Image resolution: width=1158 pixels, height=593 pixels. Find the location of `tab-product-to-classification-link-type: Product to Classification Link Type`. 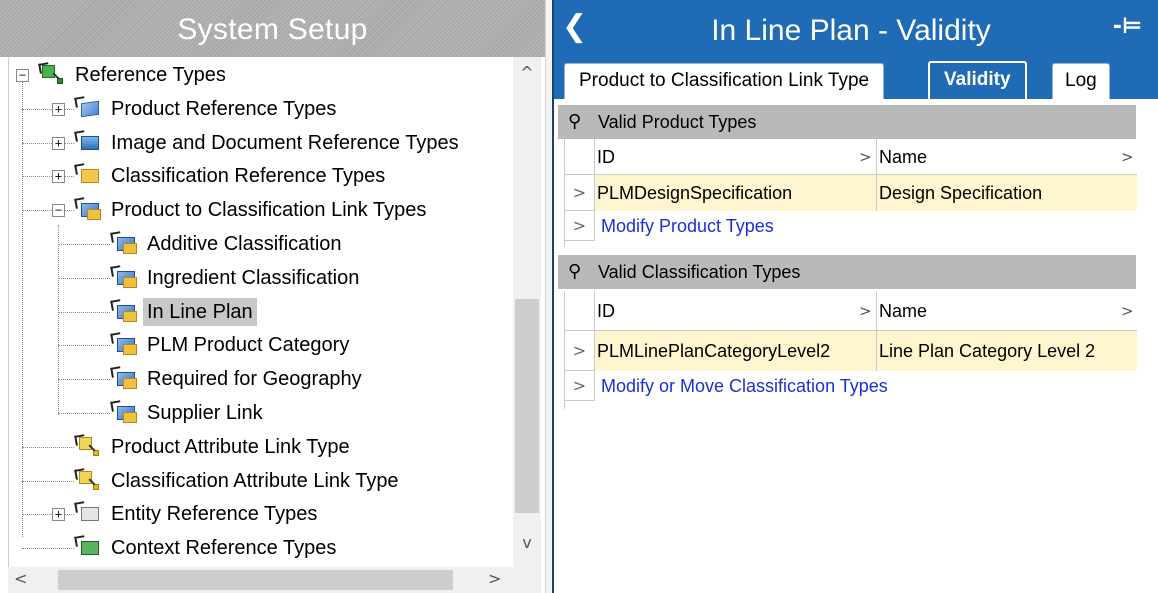

tab-product-to-classification-link-type: Product to Classification Link Type is located at coordinates (724, 81).